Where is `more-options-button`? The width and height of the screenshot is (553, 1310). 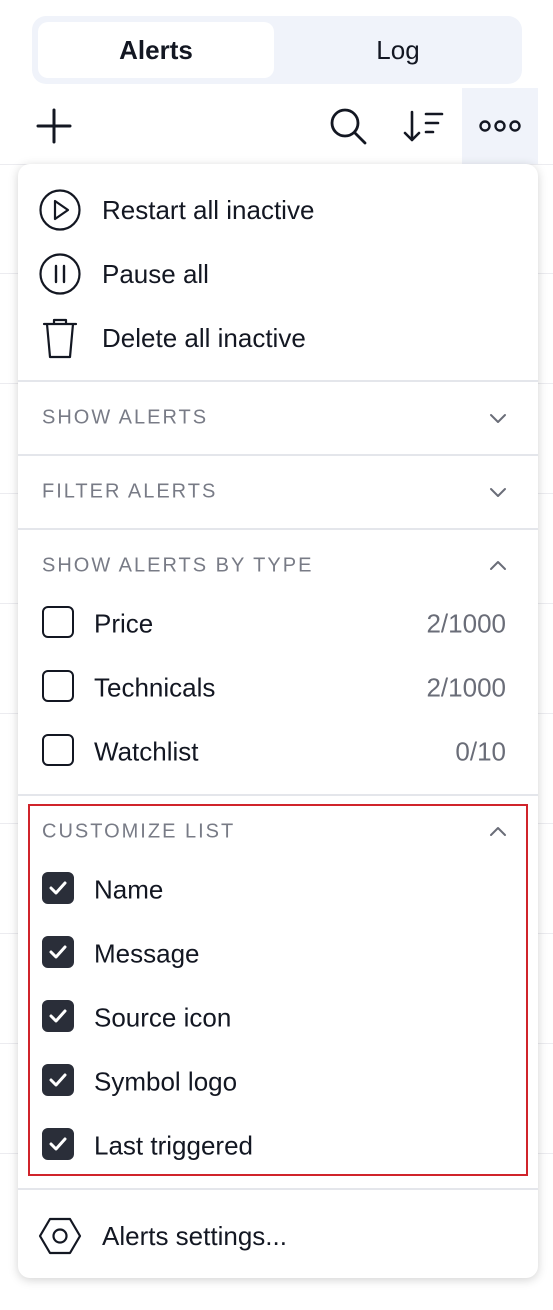
more-options-button is located at coordinates (500, 126).